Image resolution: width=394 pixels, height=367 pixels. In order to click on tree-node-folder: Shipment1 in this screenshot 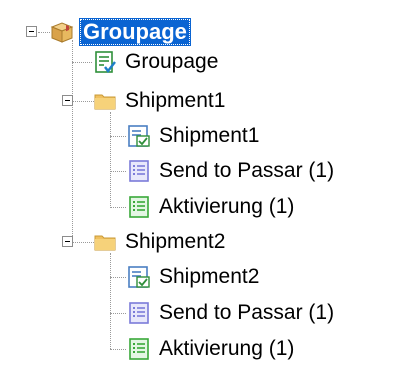, I will do `click(160, 101)`.